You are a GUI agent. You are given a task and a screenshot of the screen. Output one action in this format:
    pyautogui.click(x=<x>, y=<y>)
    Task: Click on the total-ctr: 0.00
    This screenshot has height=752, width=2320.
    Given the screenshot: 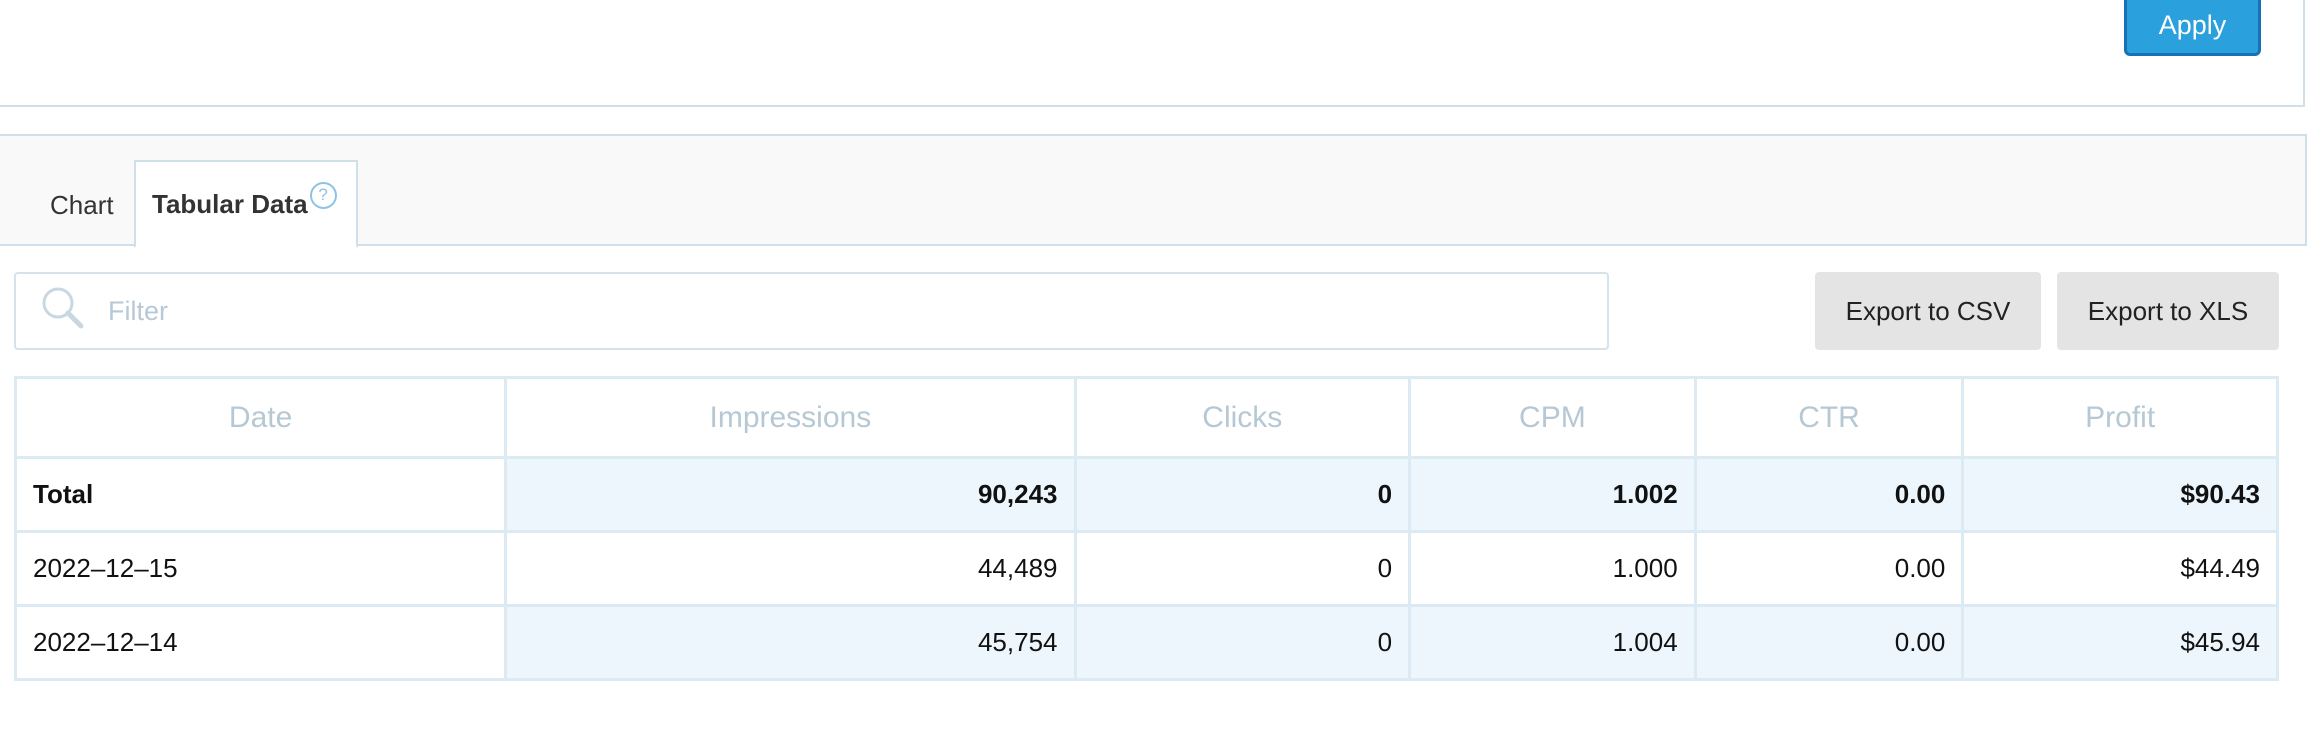 What is the action you would take?
    pyautogui.click(x=1829, y=494)
    